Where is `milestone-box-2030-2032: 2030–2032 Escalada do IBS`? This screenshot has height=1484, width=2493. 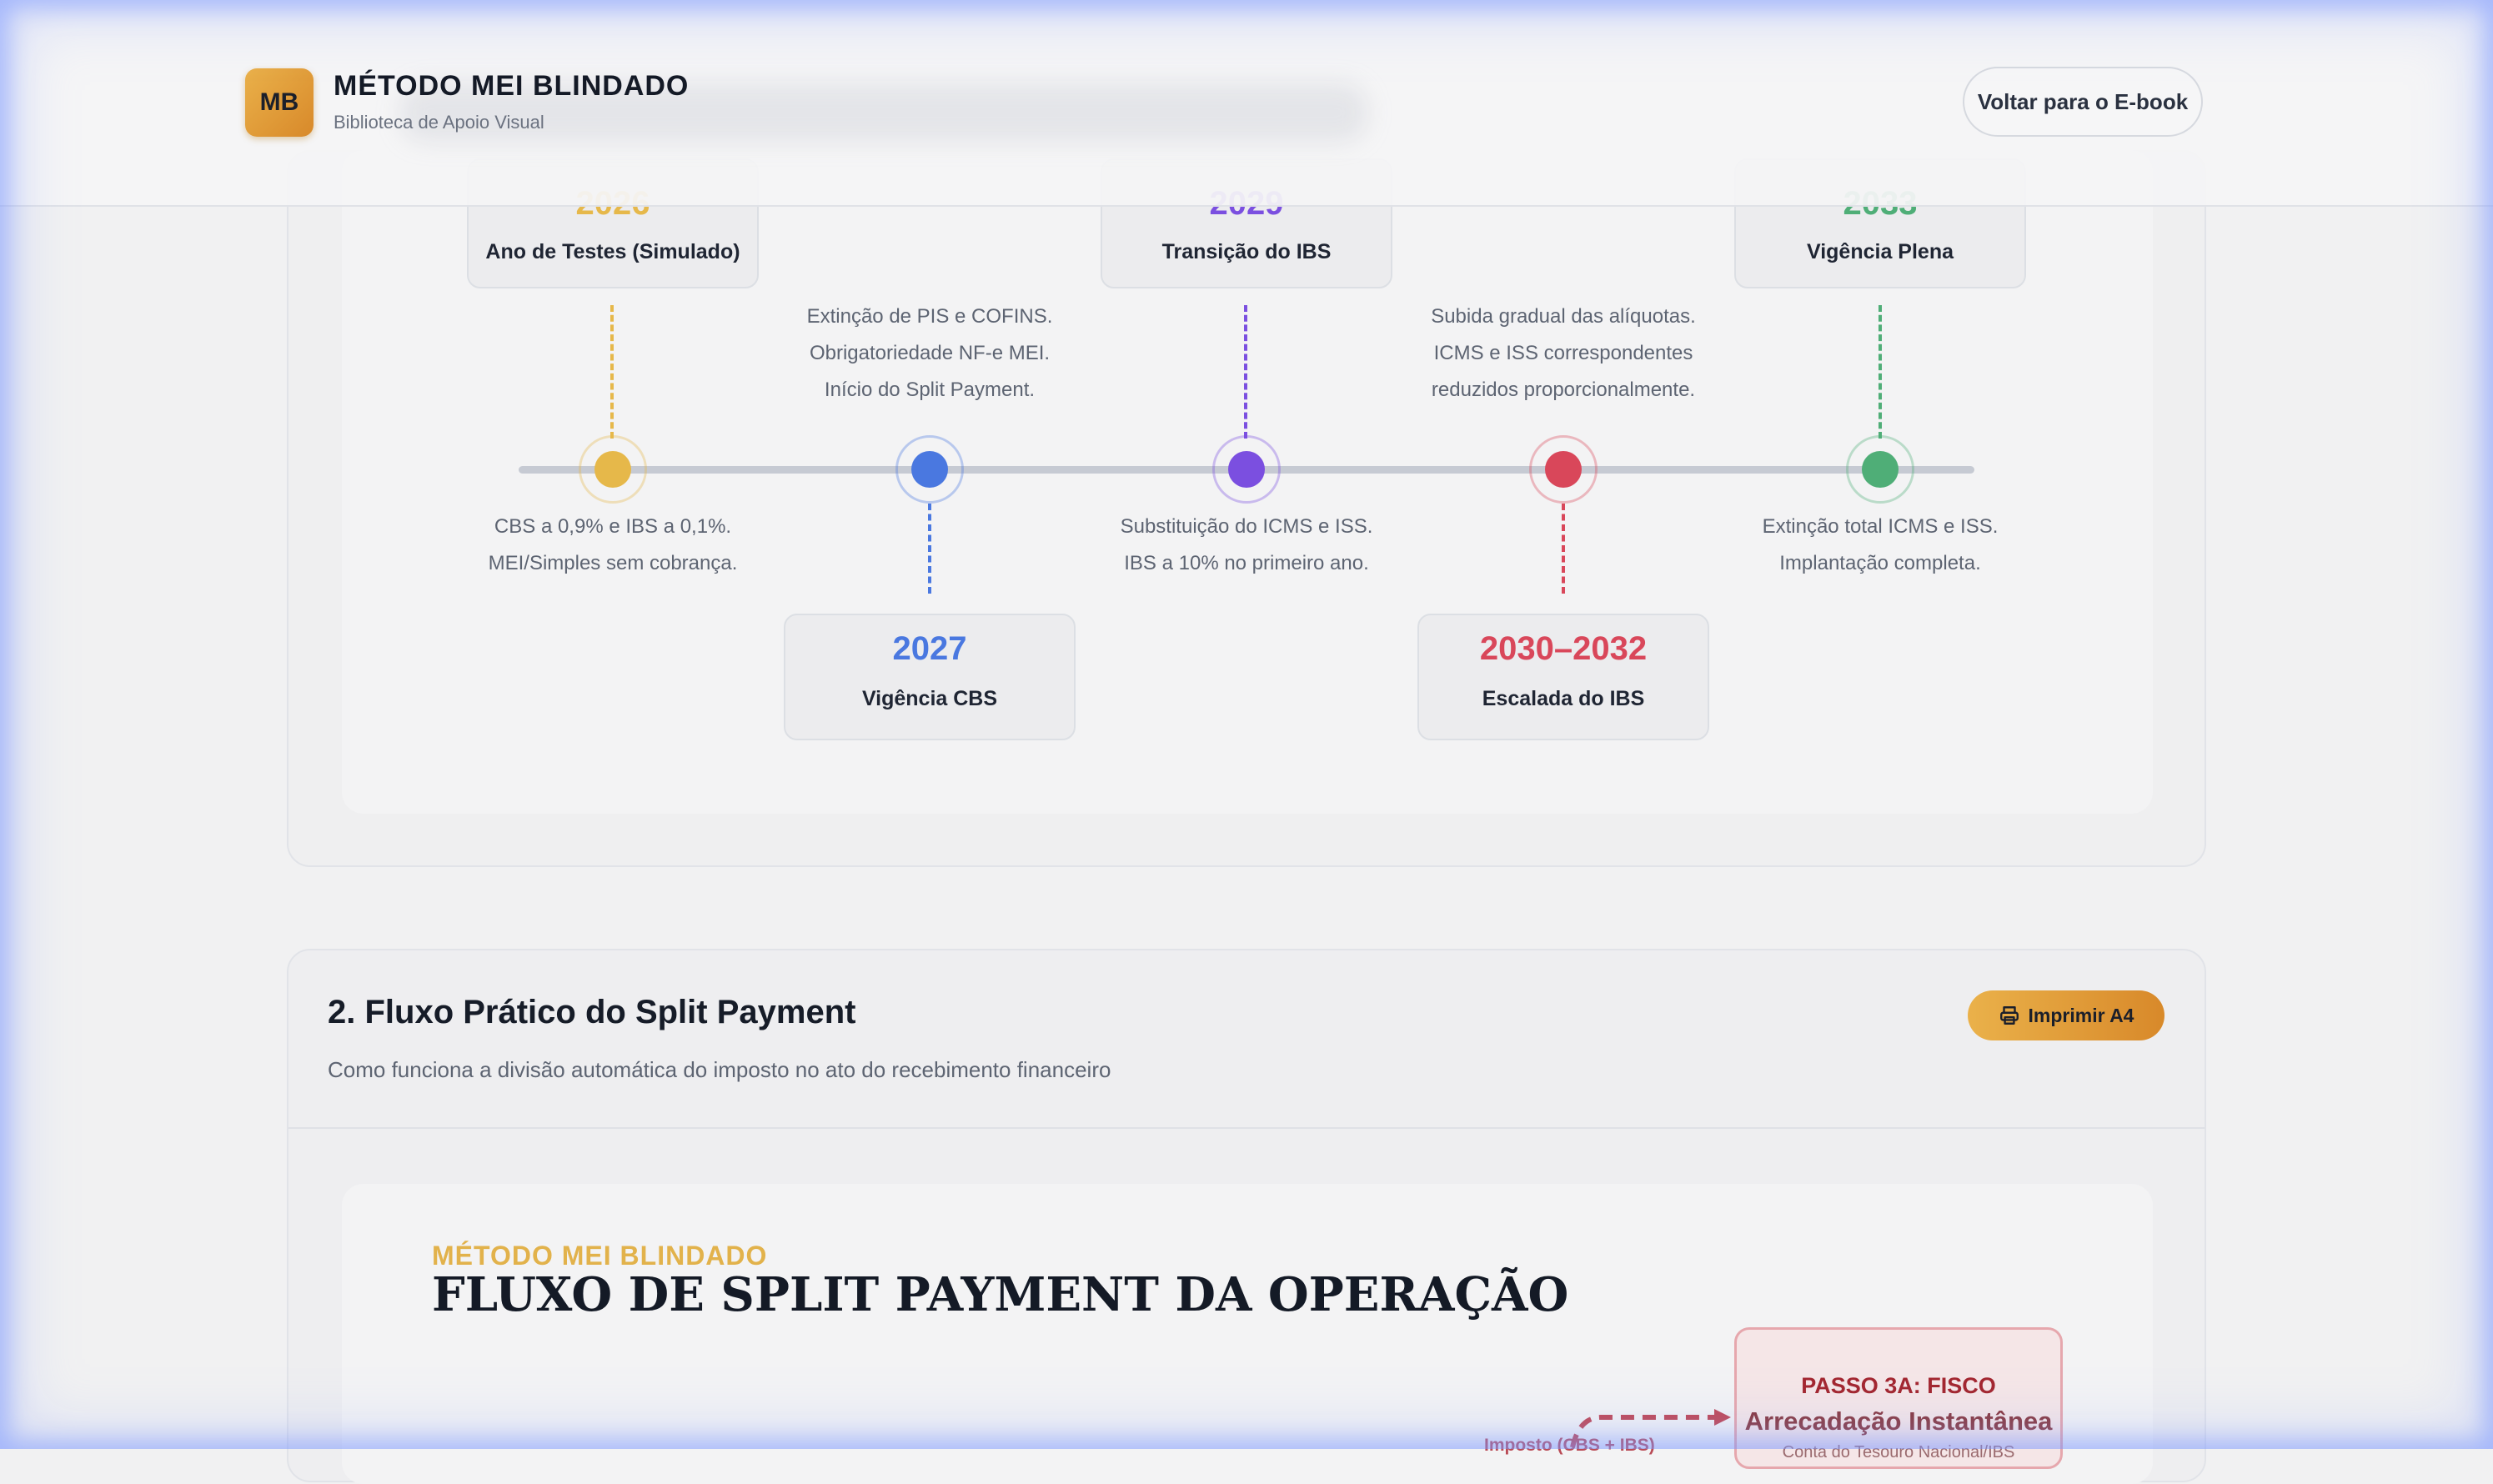
milestone-box-2030-2032: 2030–2032 Escalada do IBS is located at coordinates (1563, 677).